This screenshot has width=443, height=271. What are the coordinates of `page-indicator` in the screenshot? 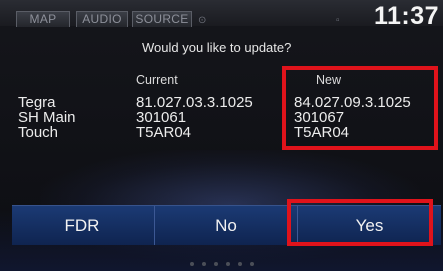 It's located at (224, 264).